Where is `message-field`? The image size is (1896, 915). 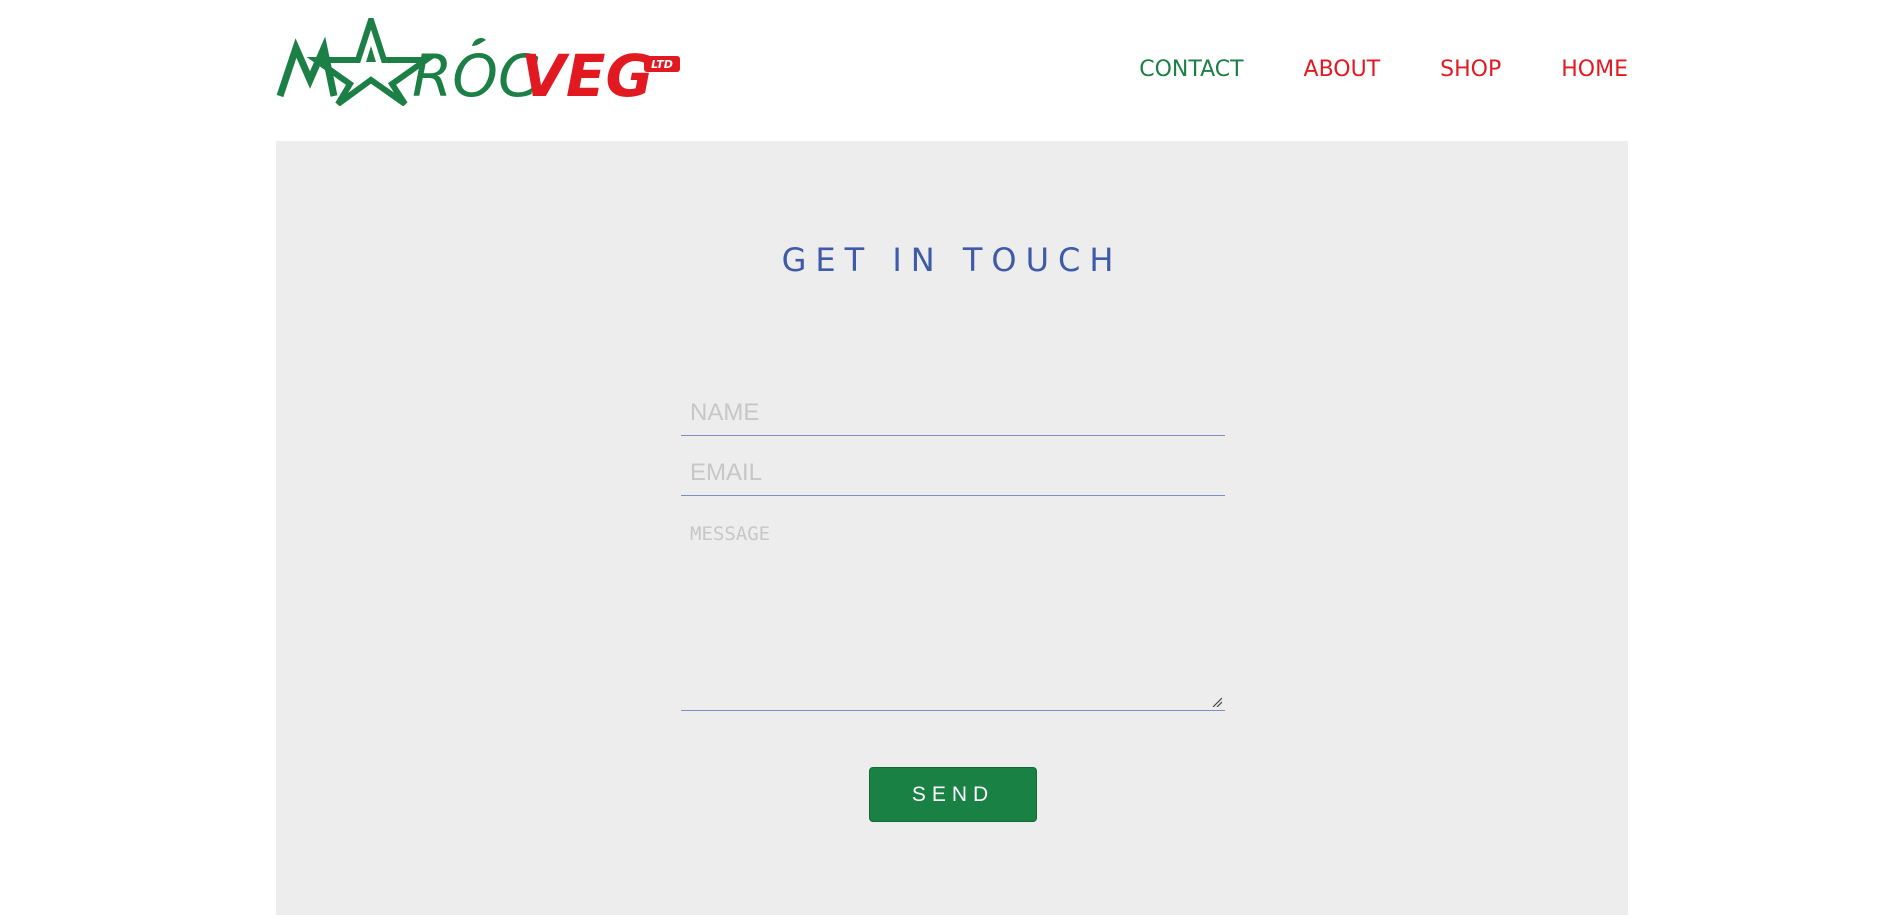
message-field is located at coordinates (953, 611).